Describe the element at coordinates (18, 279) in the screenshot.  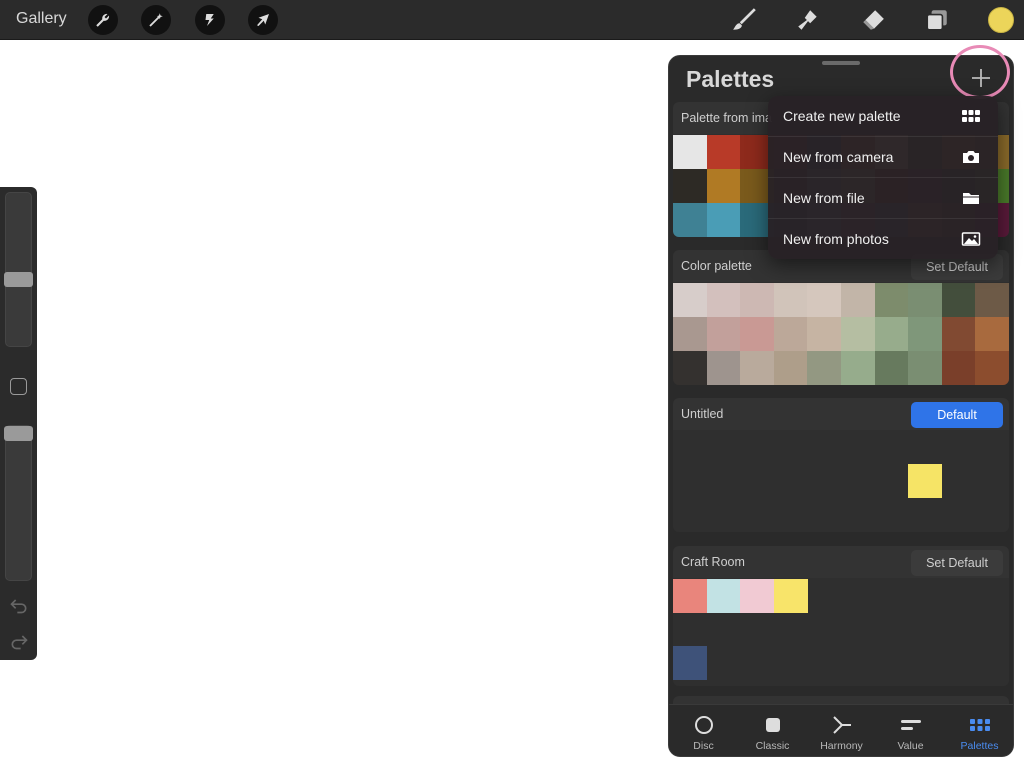
I see `brush-size-thumb` at that location.